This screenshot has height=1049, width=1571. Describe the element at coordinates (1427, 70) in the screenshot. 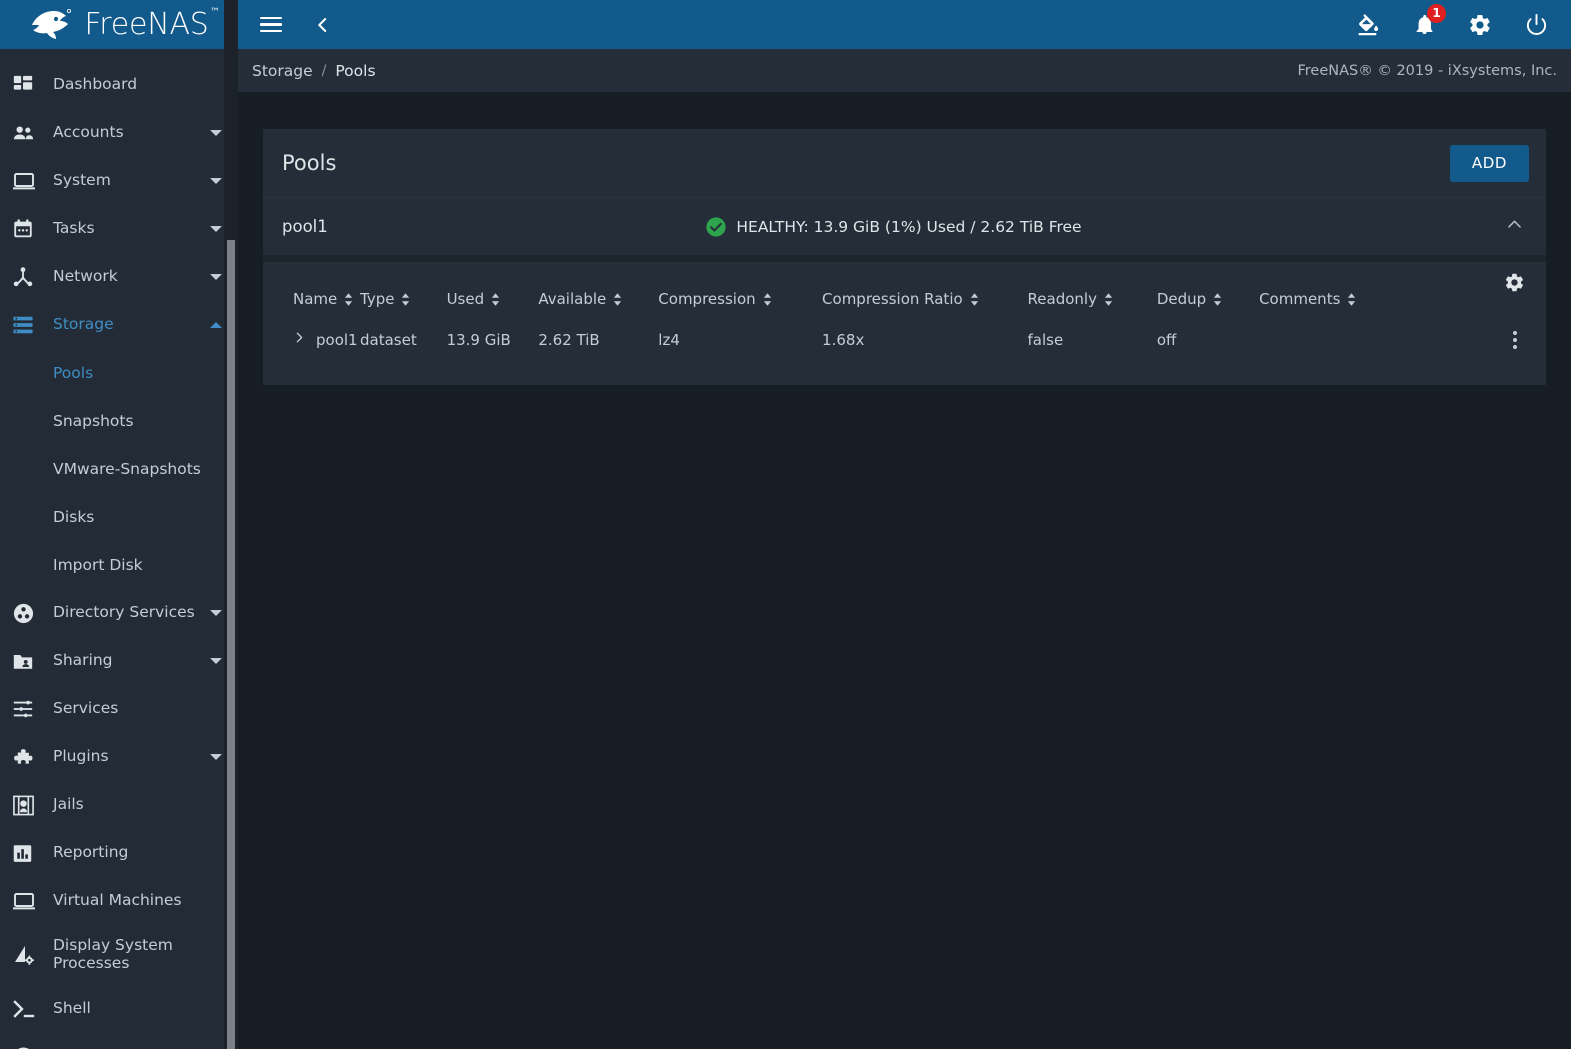

I see `copyright-text: FreeNAS® © 2019 - iXsystems, Inc.` at that location.